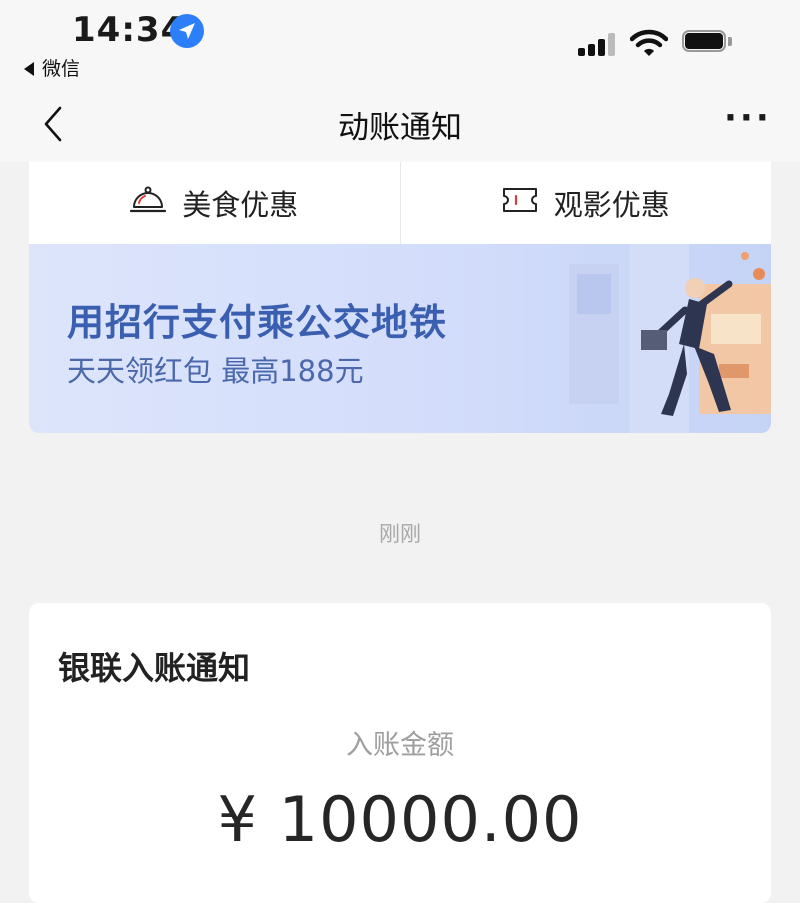  What do you see at coordinates (707, 42) in the screenshot?
I see `battery-icon` at bounding box center [707, 42].